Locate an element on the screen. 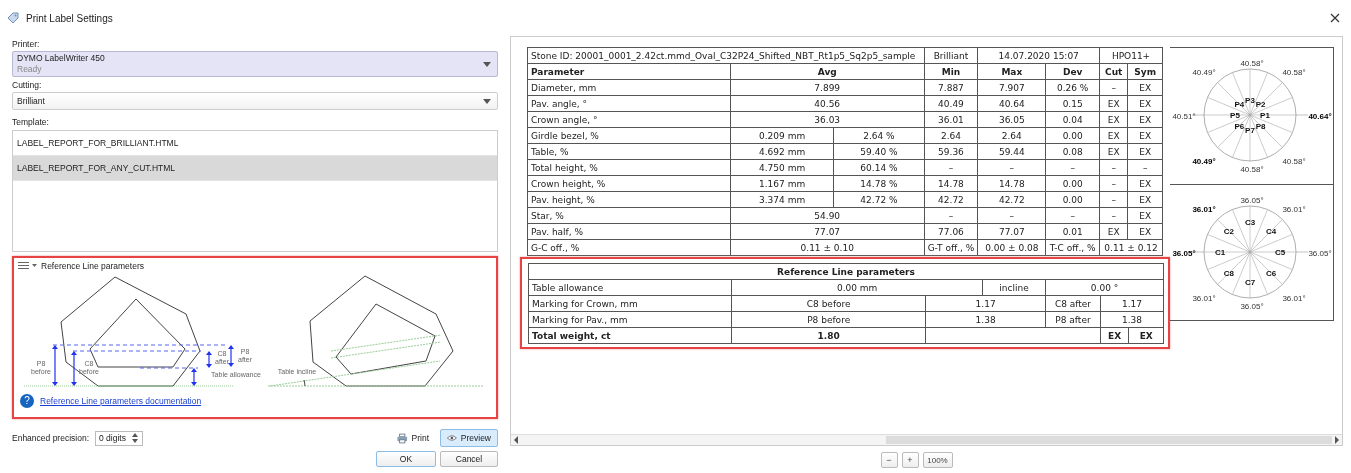  template-item: LABEL_REPORT_FOR_ANY_CUT.HTML is located at coordinates (255, 168).